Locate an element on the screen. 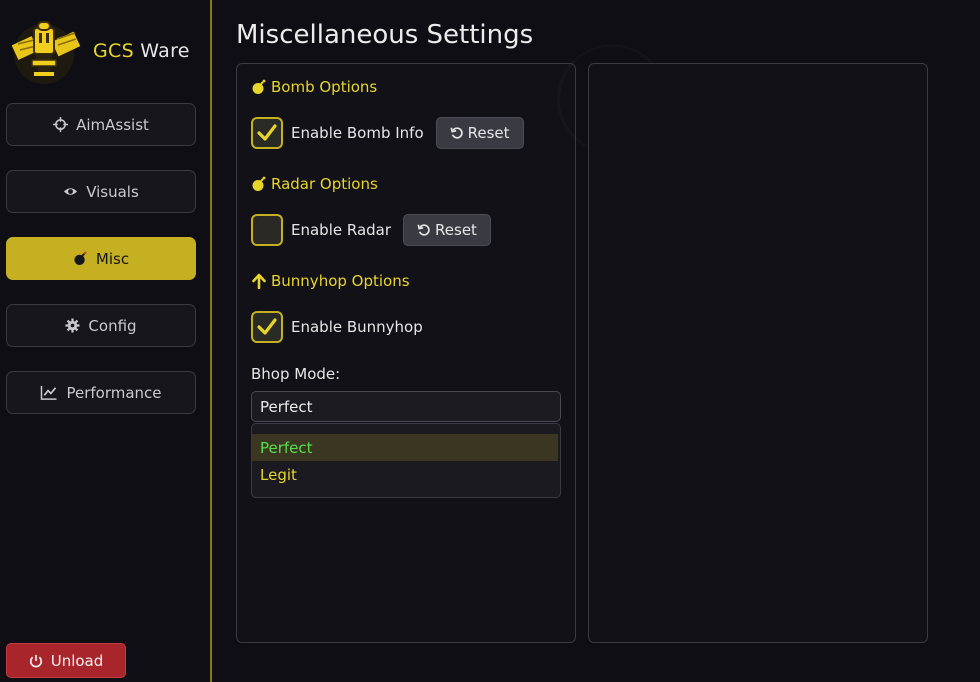 The image size is (980, 682). brand-part-1: GCS is located at coordinates (113, 51).